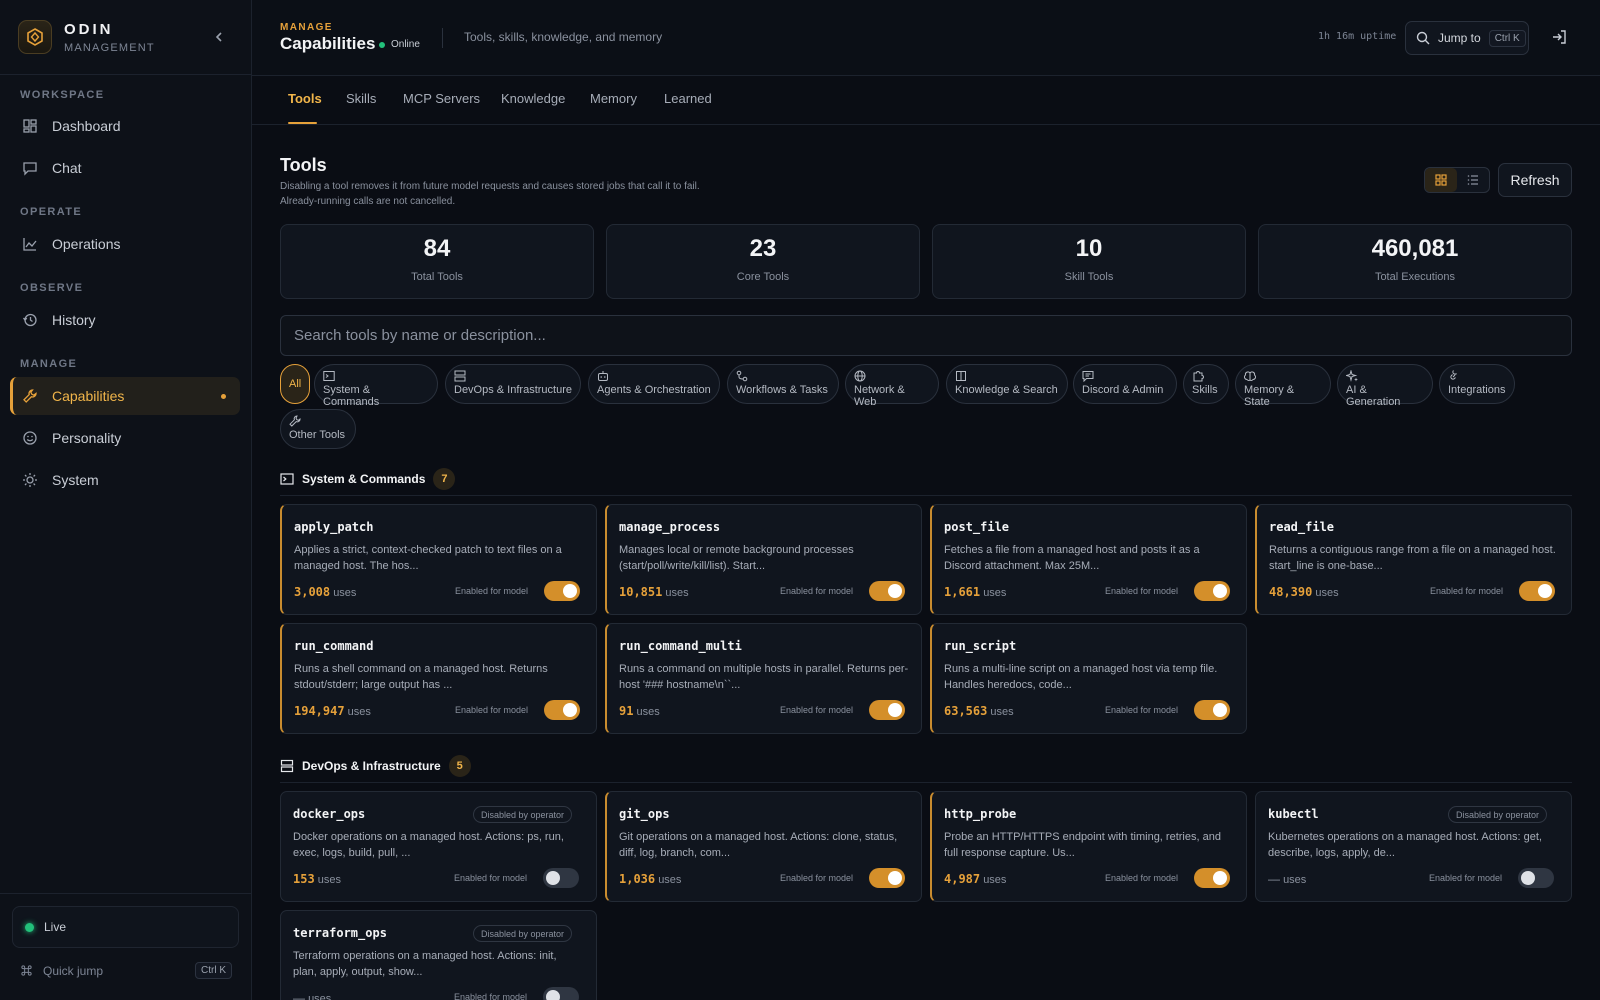 The width and height of the screenshot is (1600, 1000). I want to click on filter-chip-skills: Skills, so click(1206, 384).